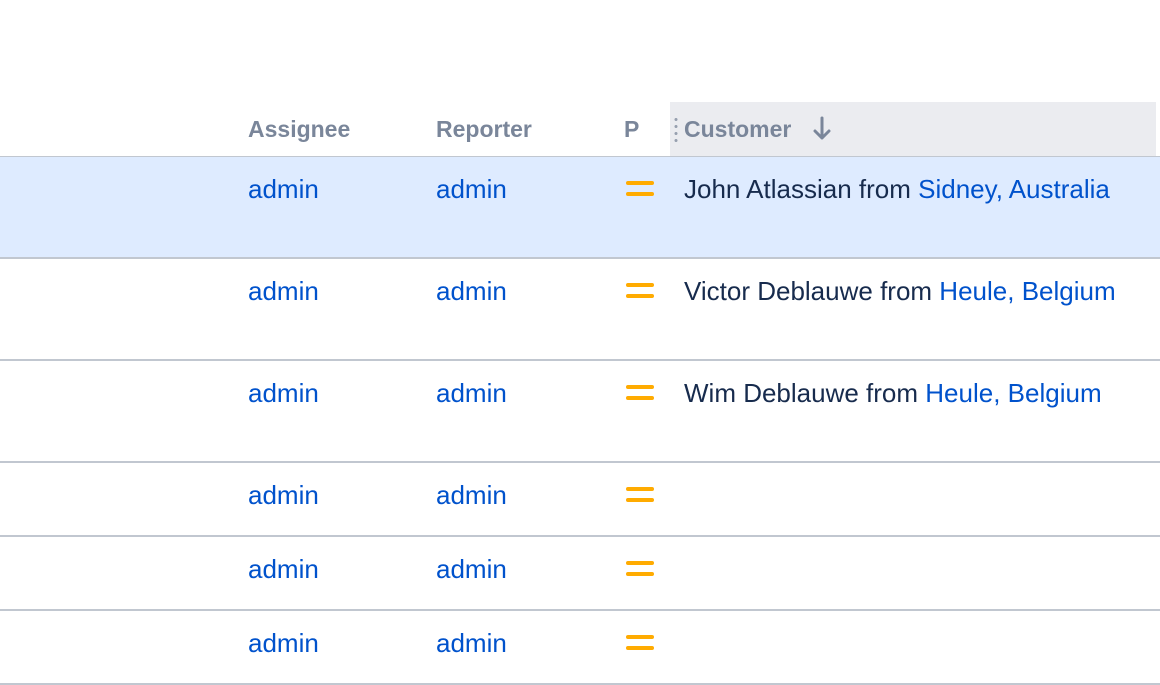 The width and height of the screenshot is (1160, 685). I want to click on column-header-priority: P, so click(631, 129).